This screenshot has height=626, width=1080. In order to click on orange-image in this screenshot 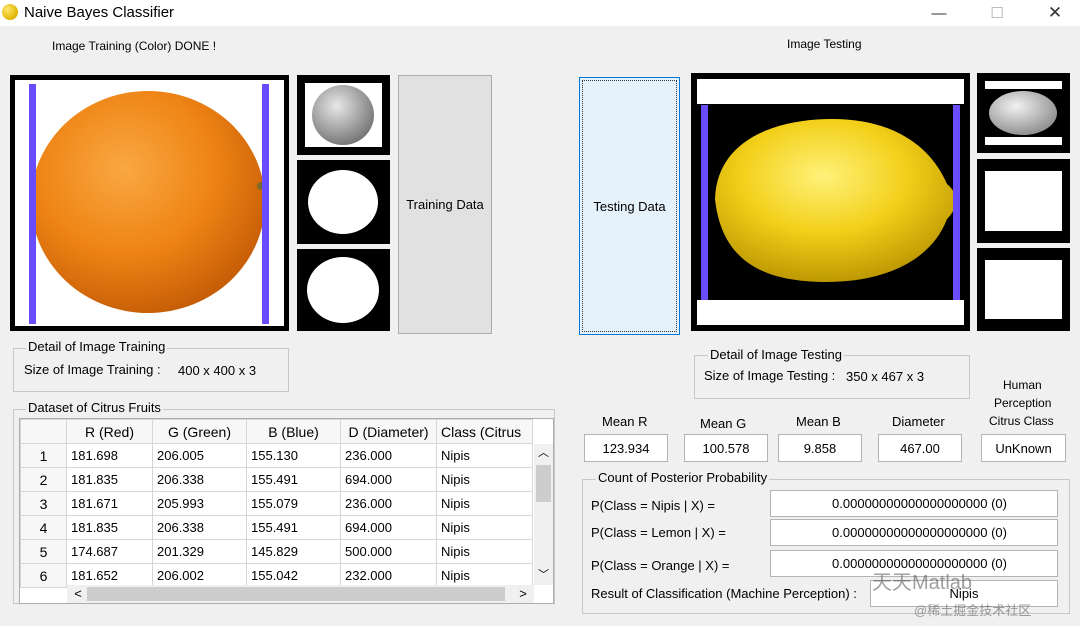, I will do `click(149, 204)`.